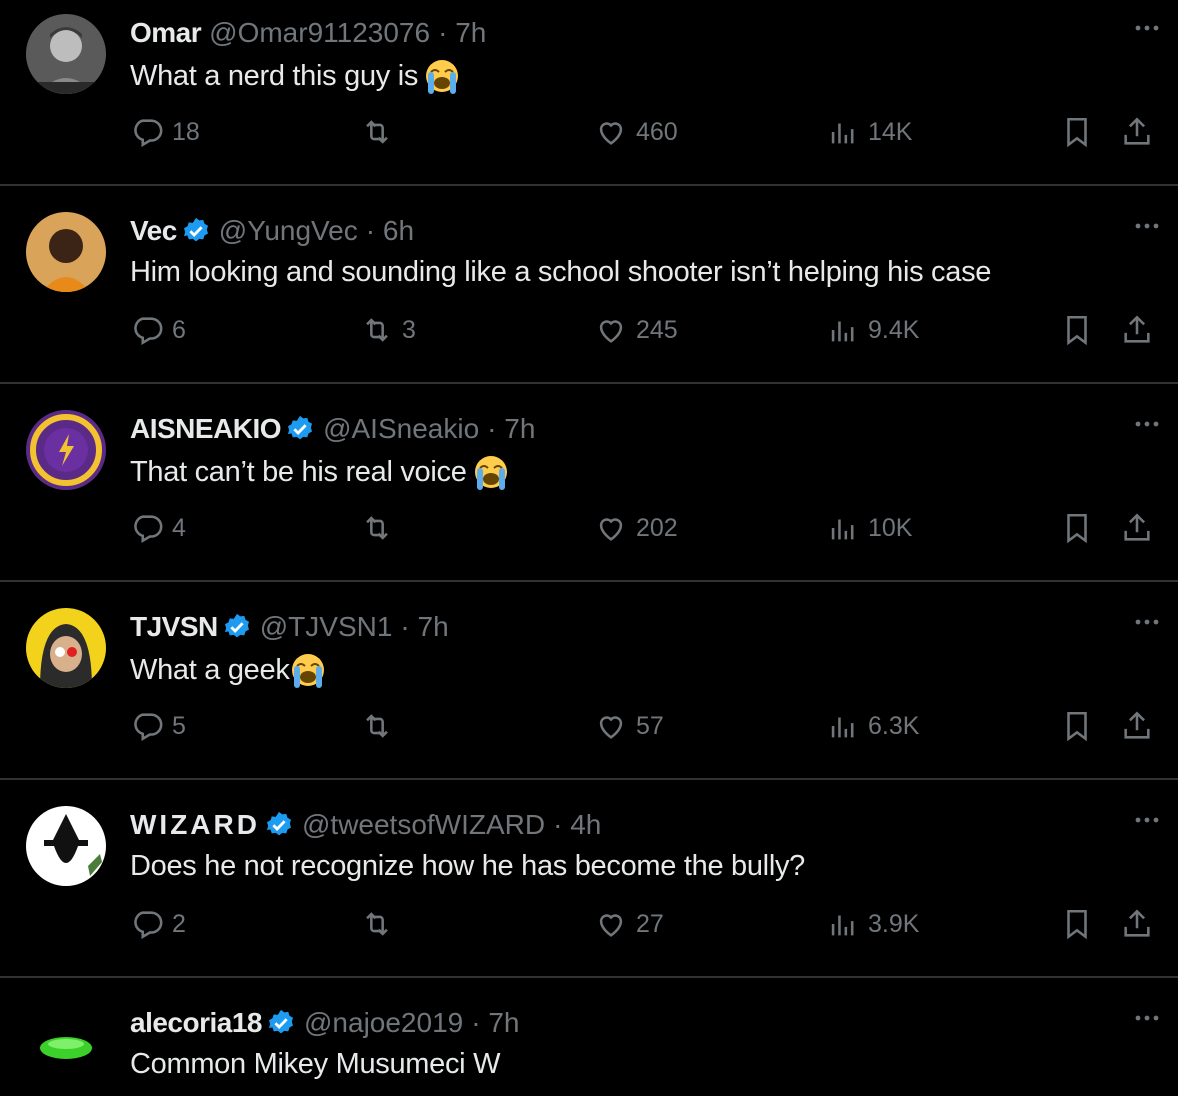  What do you see at coordinates (577, 825) in the screenshot?
I see `timestamp: · 4h` at bounding box center [577, 825].